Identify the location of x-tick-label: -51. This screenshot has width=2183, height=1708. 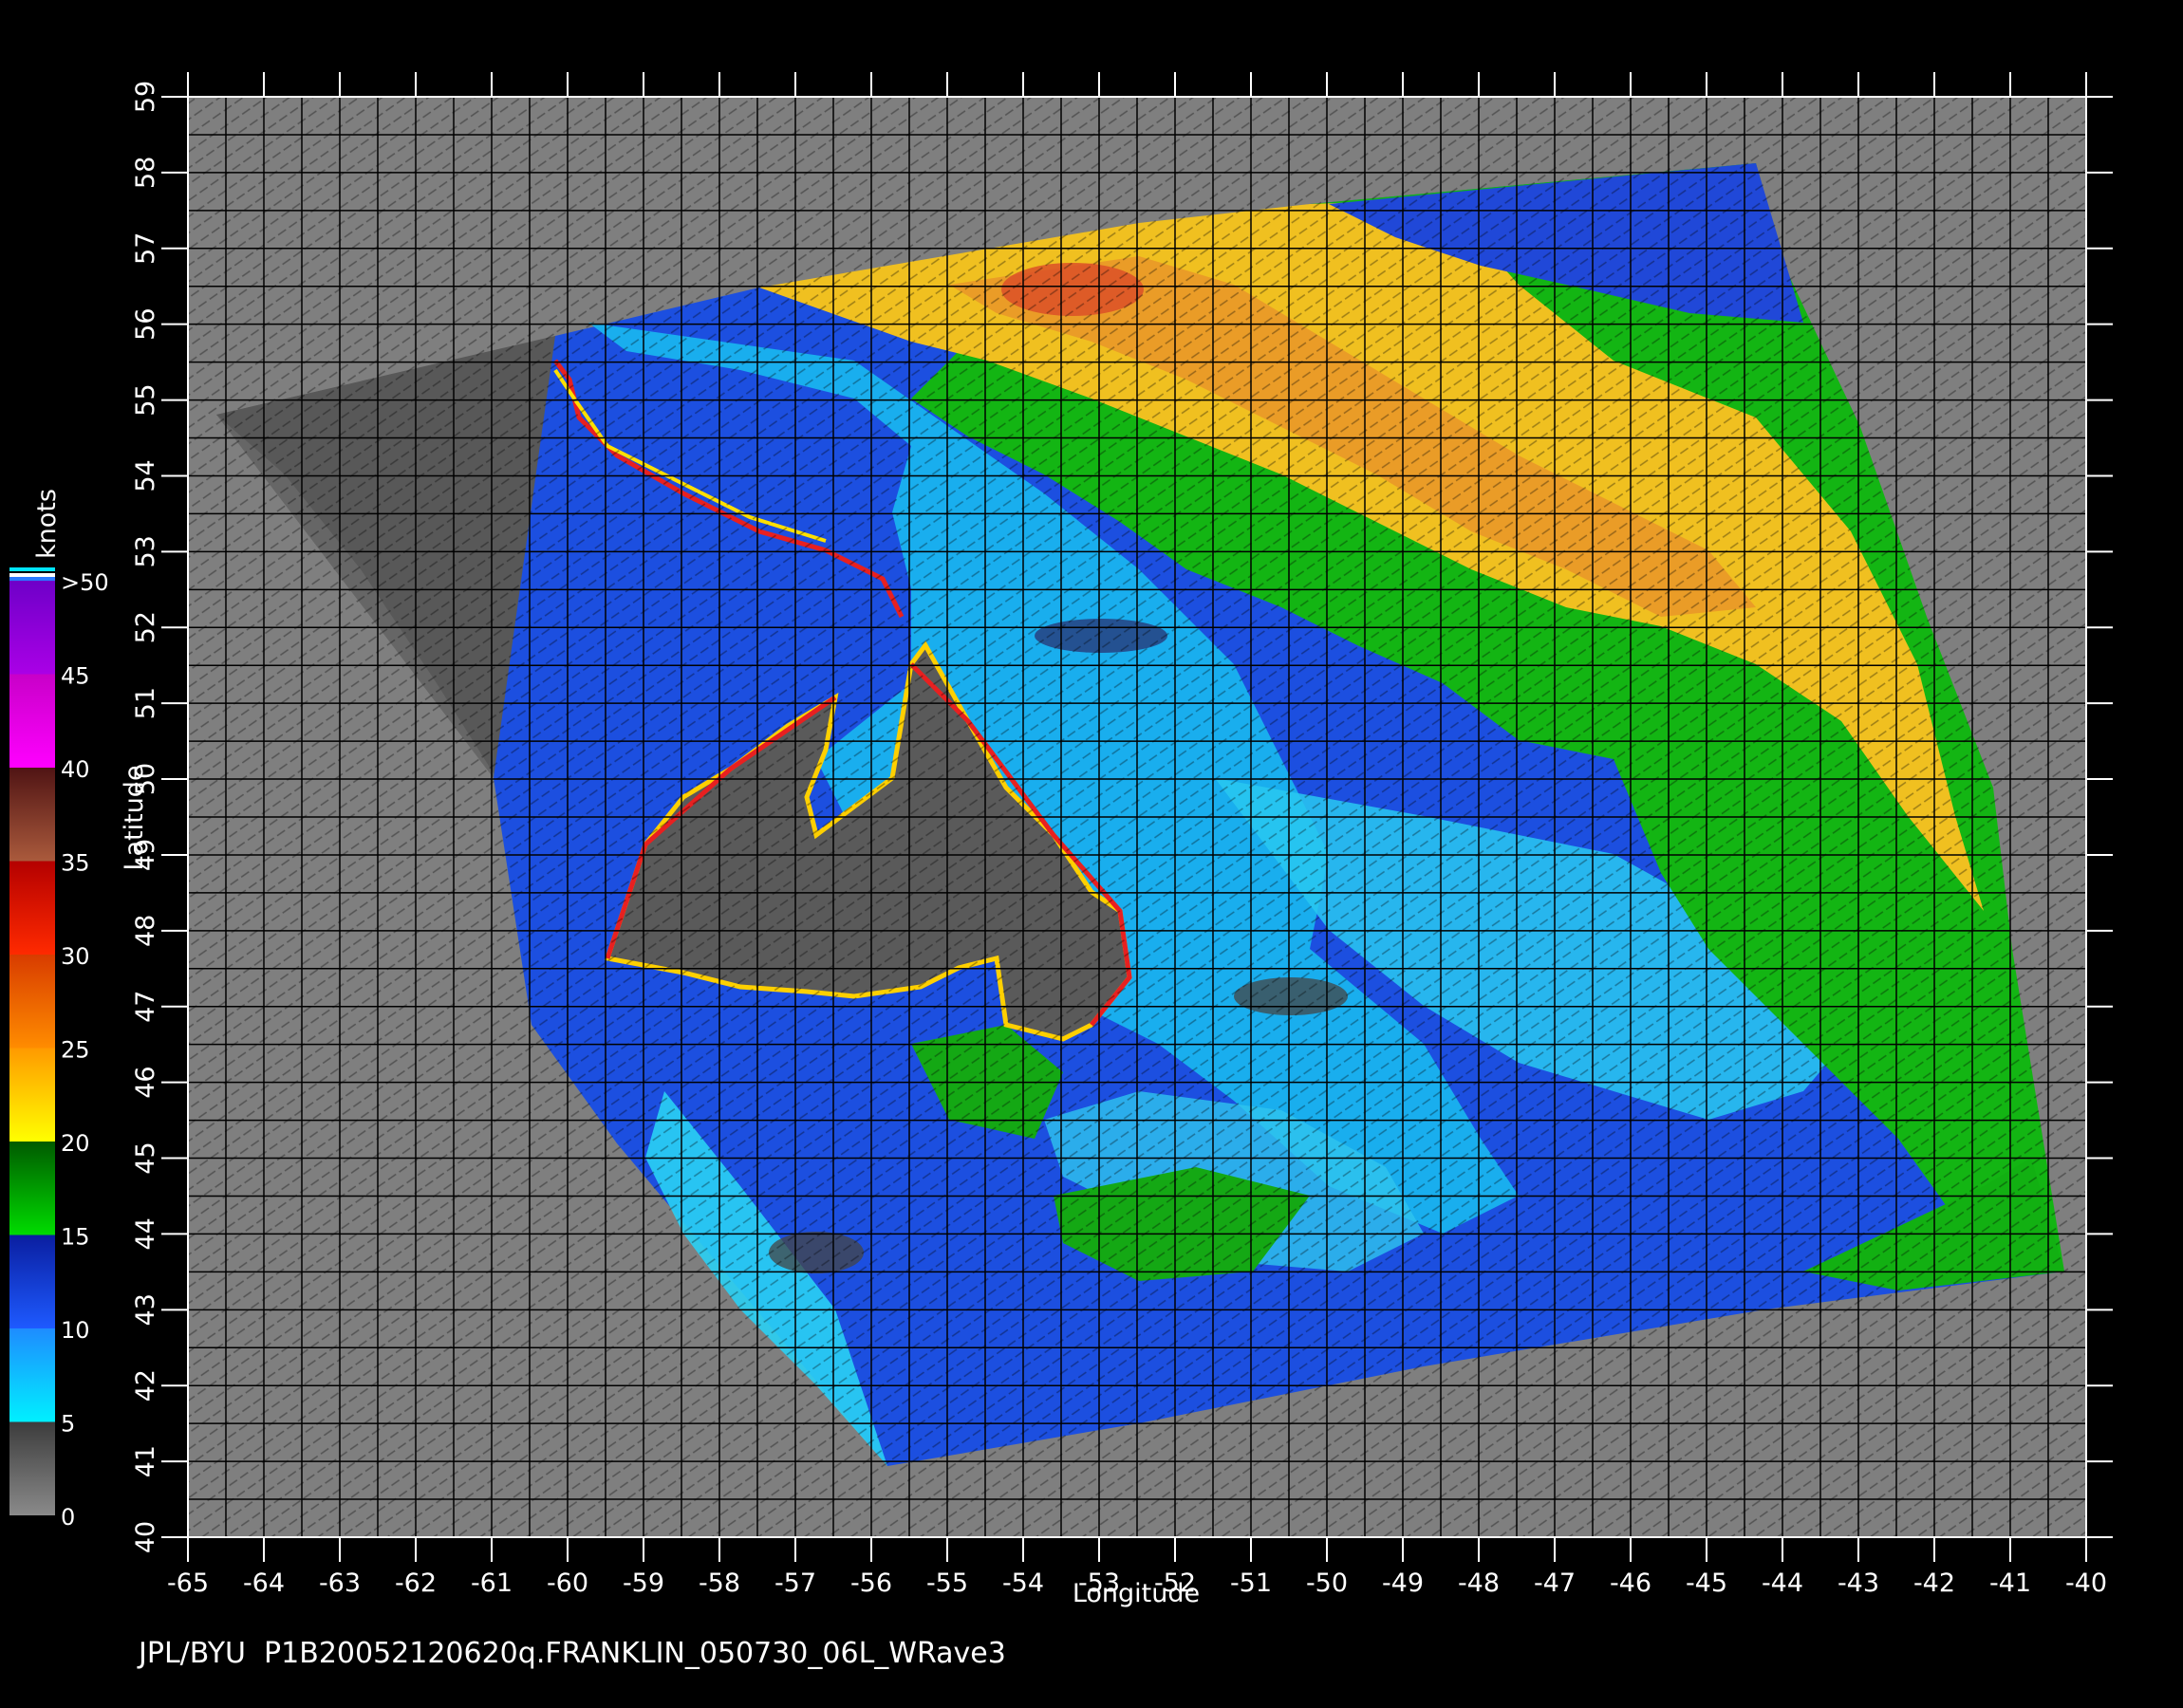
(1251, 1583).